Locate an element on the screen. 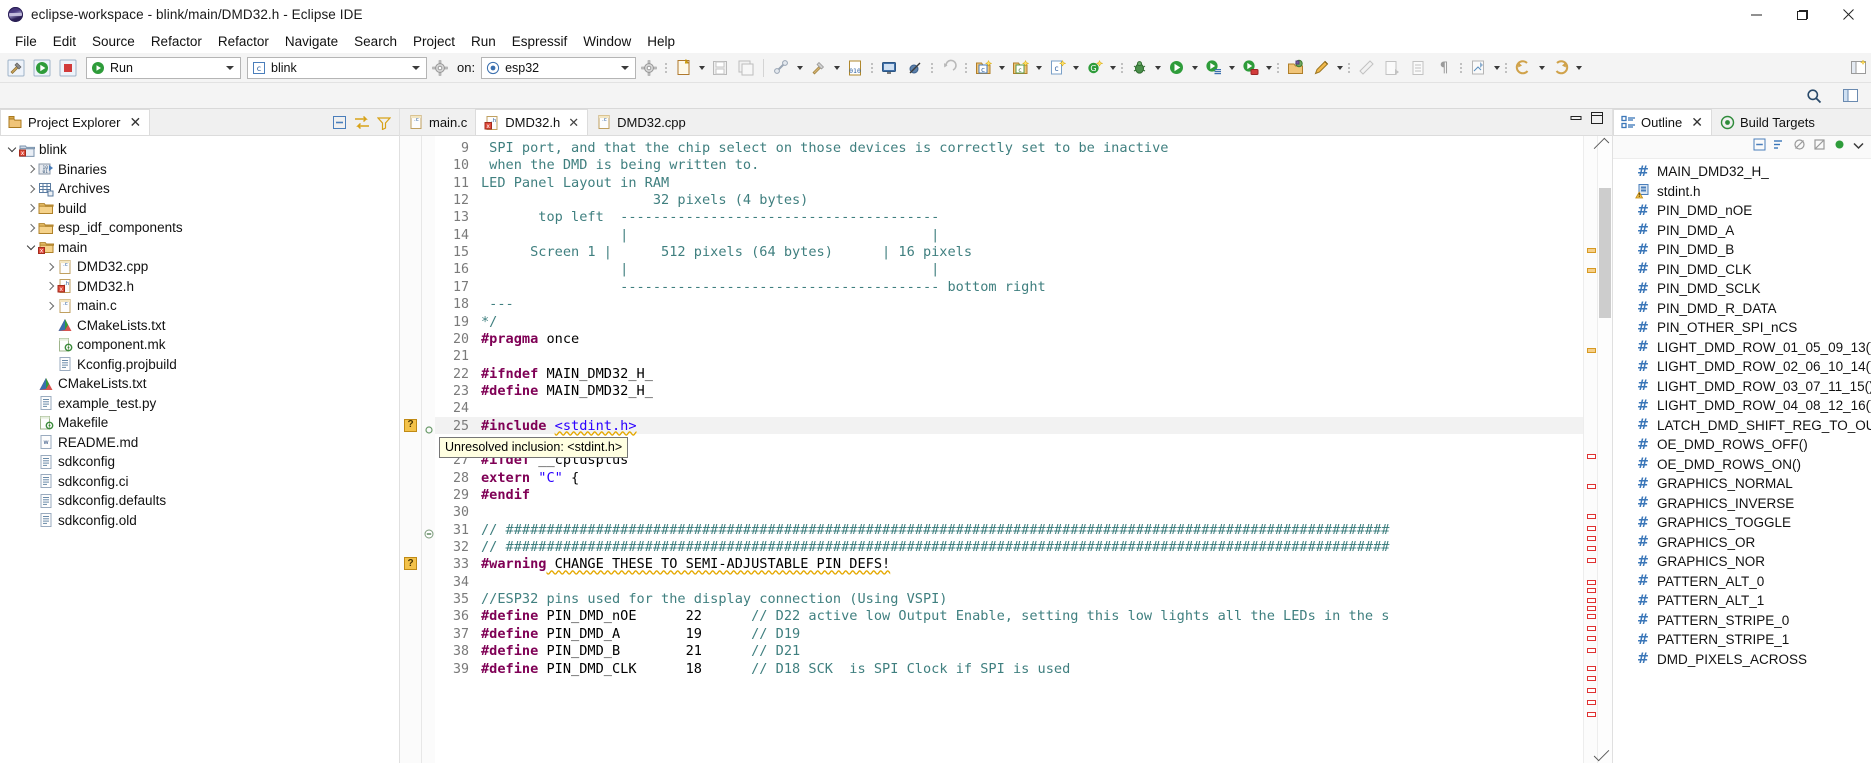  outline-item-graphics-inverse: # GRAPHICS_INVERSE is located at coordinates (1742, 504).